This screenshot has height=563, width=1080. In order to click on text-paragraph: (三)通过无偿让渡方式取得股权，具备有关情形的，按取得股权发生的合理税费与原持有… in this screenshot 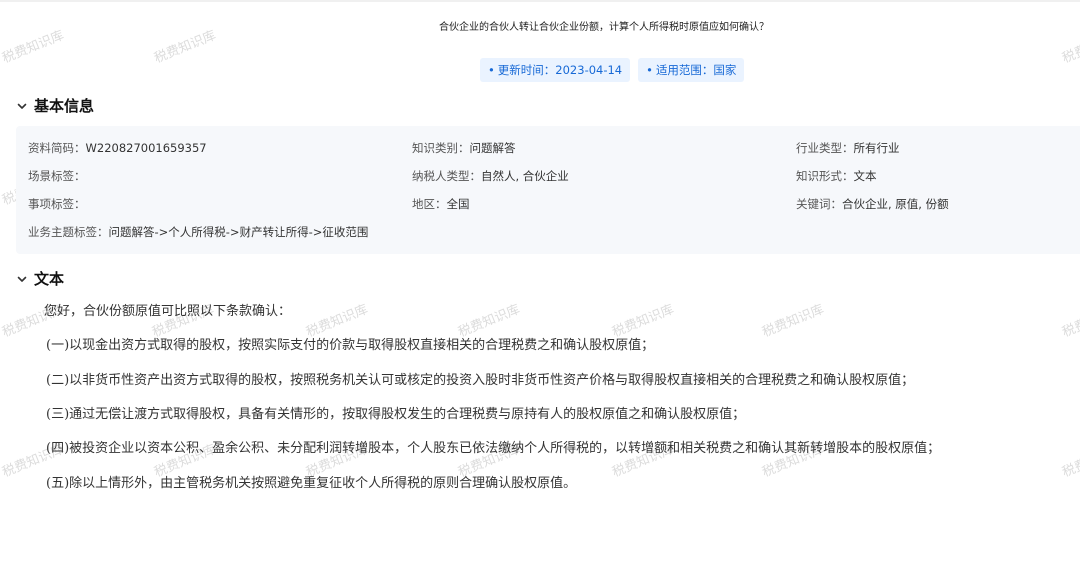, I will do `click(396, 414)`.